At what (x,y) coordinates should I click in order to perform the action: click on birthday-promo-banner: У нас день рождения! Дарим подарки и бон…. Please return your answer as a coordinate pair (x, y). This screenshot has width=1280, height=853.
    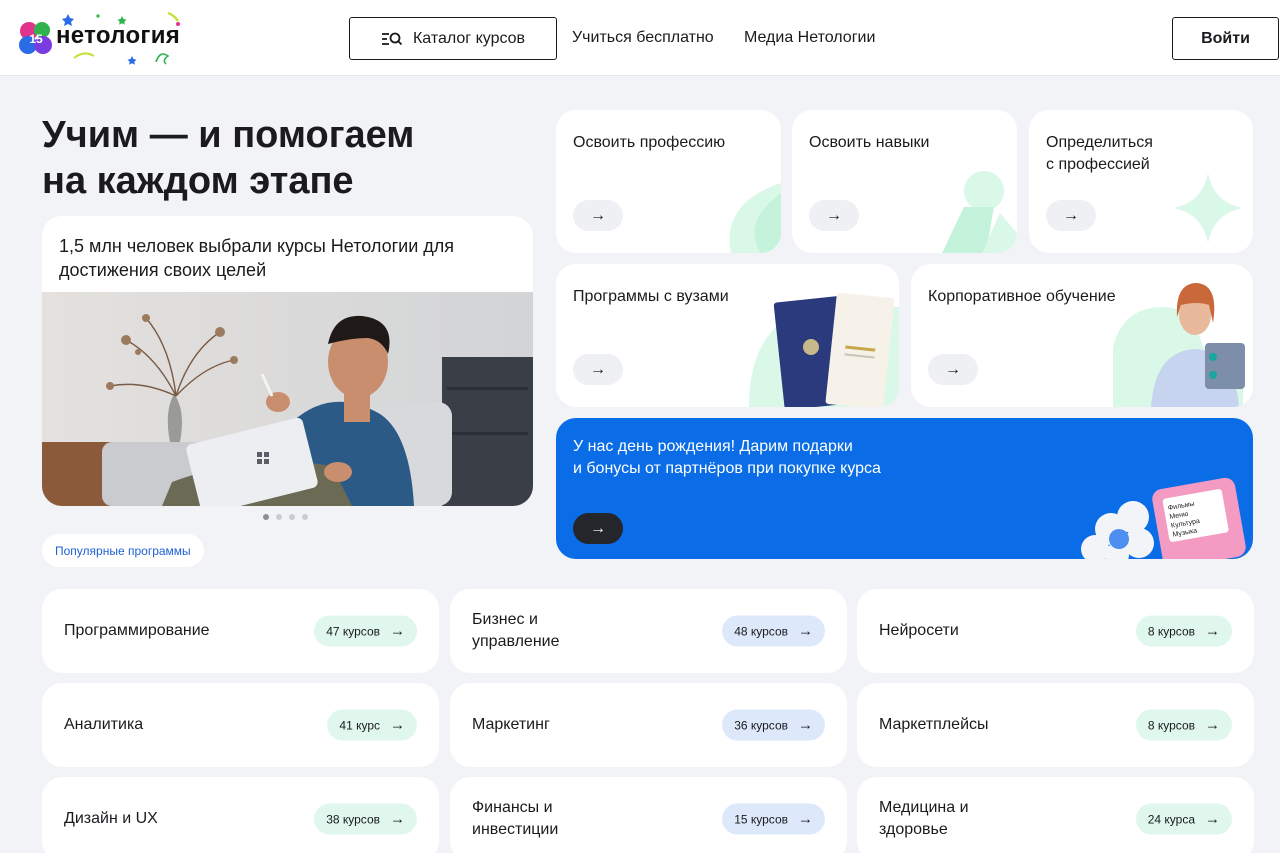
    Looking at the image, I should click on (904, 488).